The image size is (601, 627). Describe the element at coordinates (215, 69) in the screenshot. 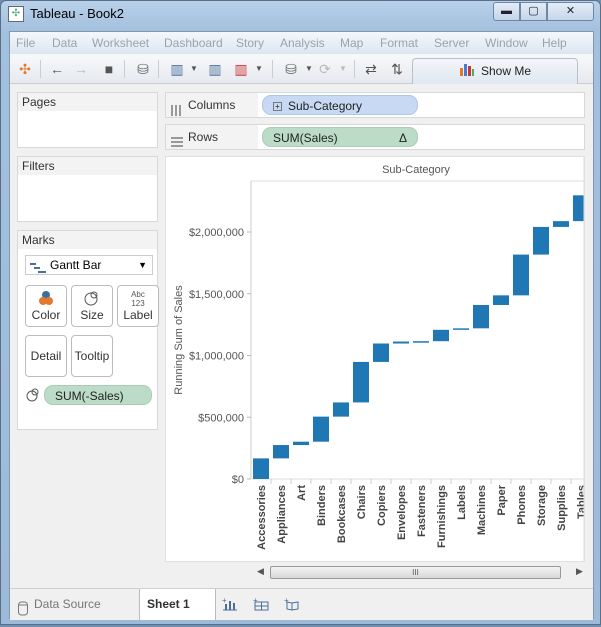

I see `duplicate-sheet-icon: ▥` at that location.